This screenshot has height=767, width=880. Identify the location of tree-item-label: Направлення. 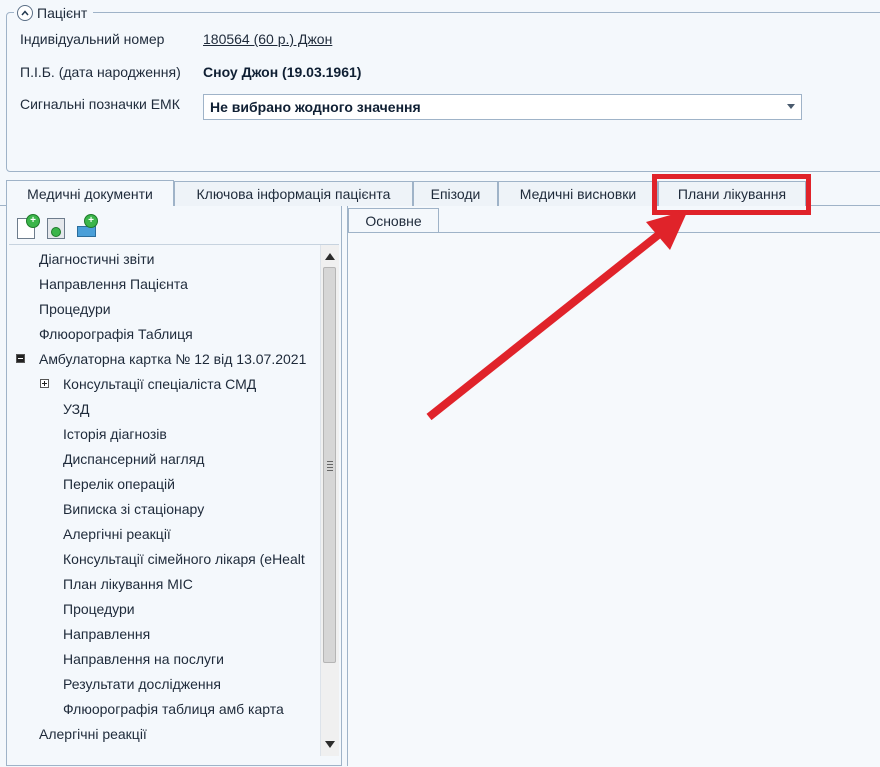
(107, 634).